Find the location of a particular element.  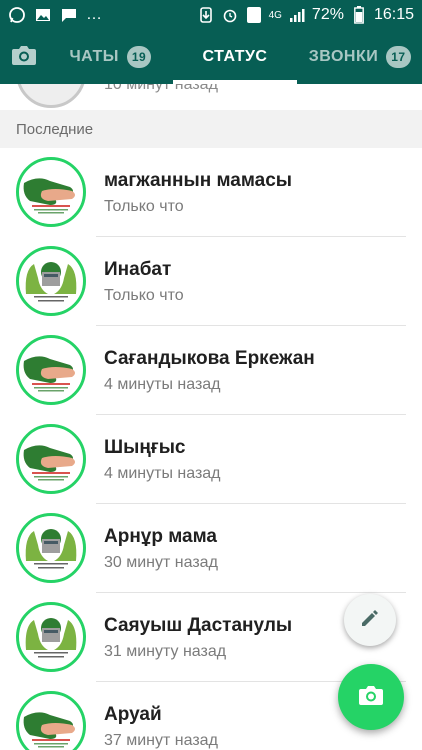

list-item: магжаннын мамасы Только что is located at coordinates (211, 192).